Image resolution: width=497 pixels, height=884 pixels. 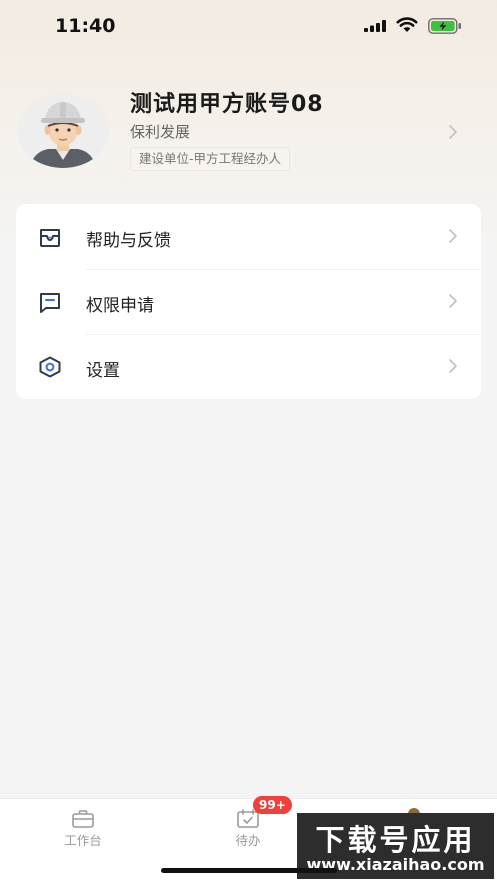 I want to click on message-box-icon, so click(x=50, y=238).